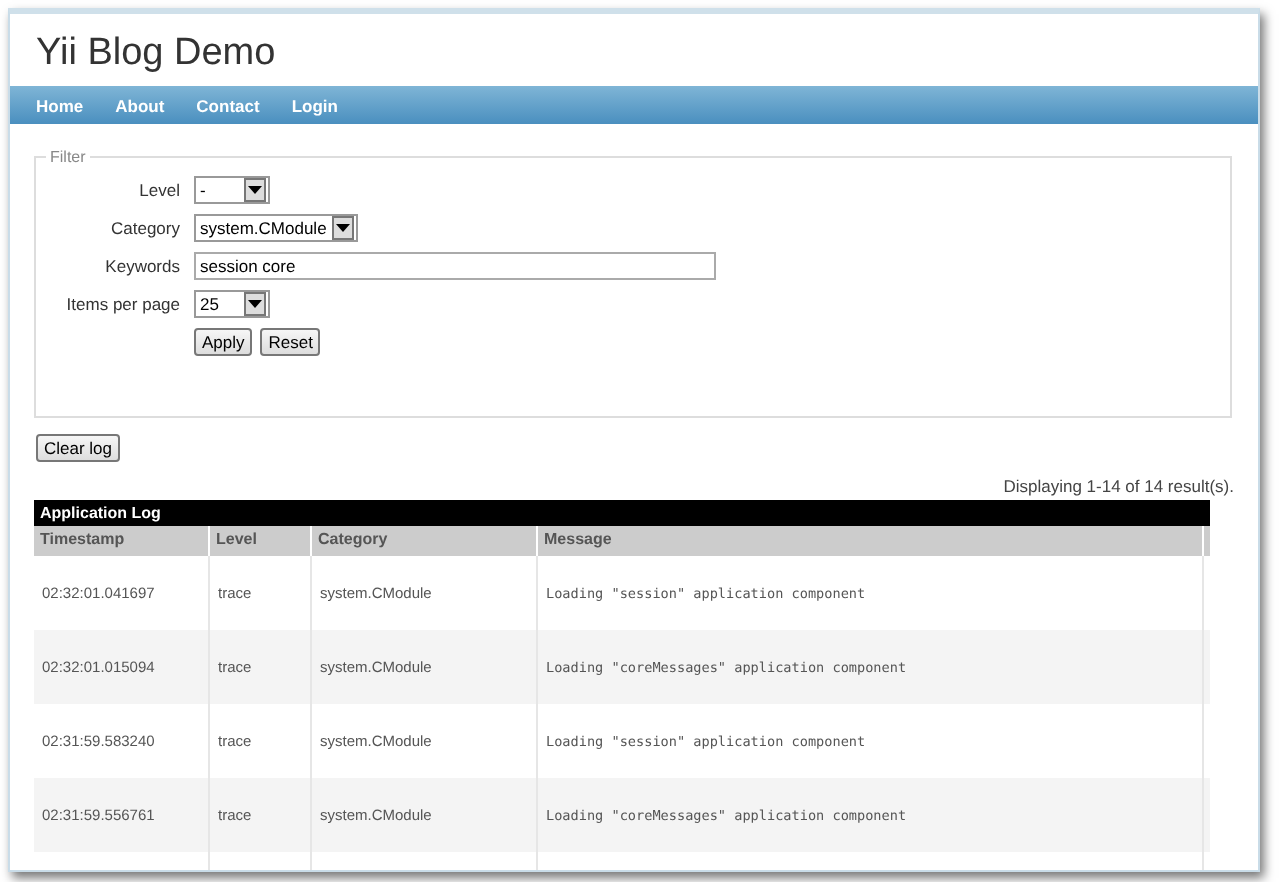 This screenshot has width=1280, height=882. Describe the element at coordinates (145, 228) in the screenshot. I see `field-label: Category` at that location.